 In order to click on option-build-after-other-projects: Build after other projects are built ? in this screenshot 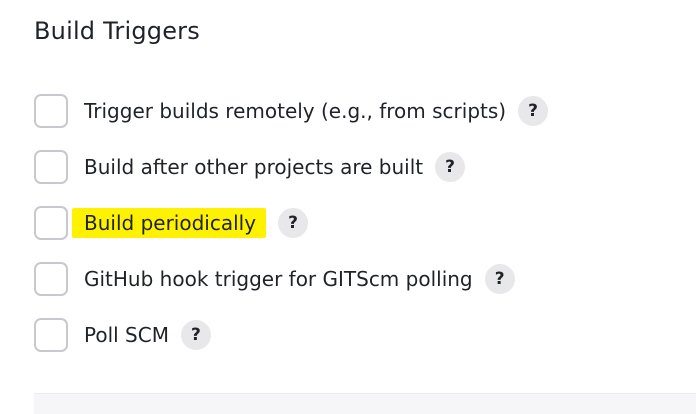, I will do `click(359, 167)`.